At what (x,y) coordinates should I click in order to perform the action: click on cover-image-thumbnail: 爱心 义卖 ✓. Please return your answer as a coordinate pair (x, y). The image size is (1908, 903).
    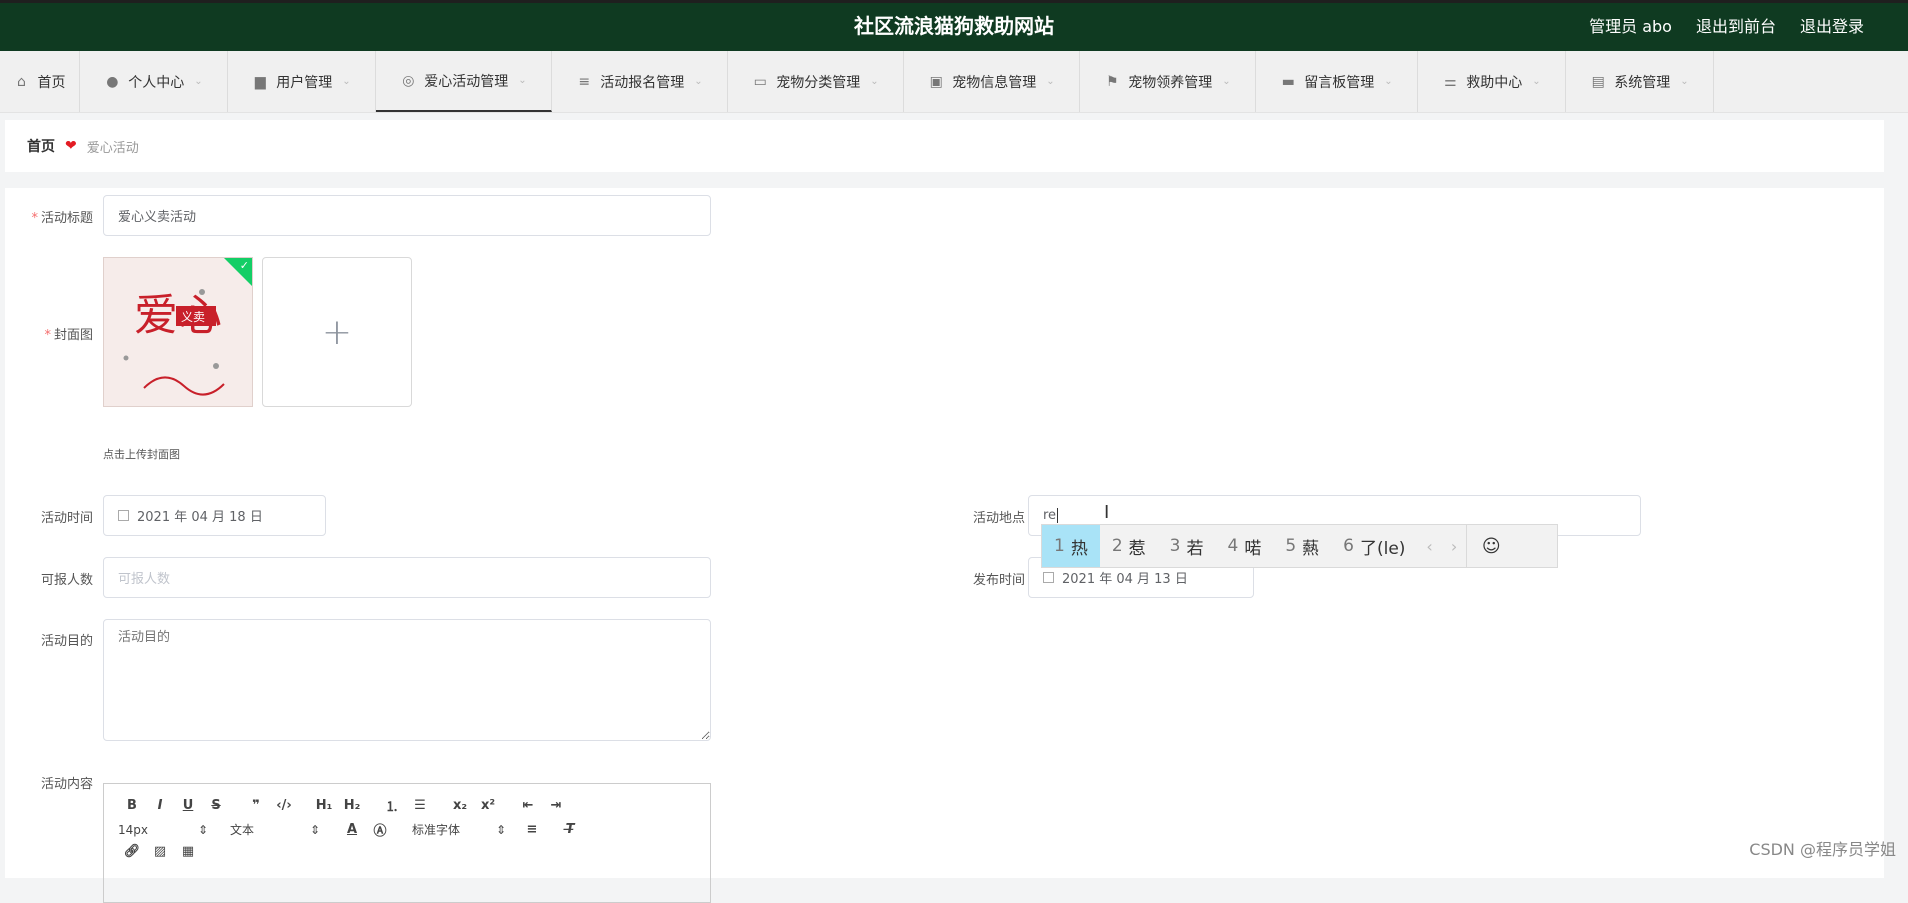
    Looking at the image, I should click on (178, 332).